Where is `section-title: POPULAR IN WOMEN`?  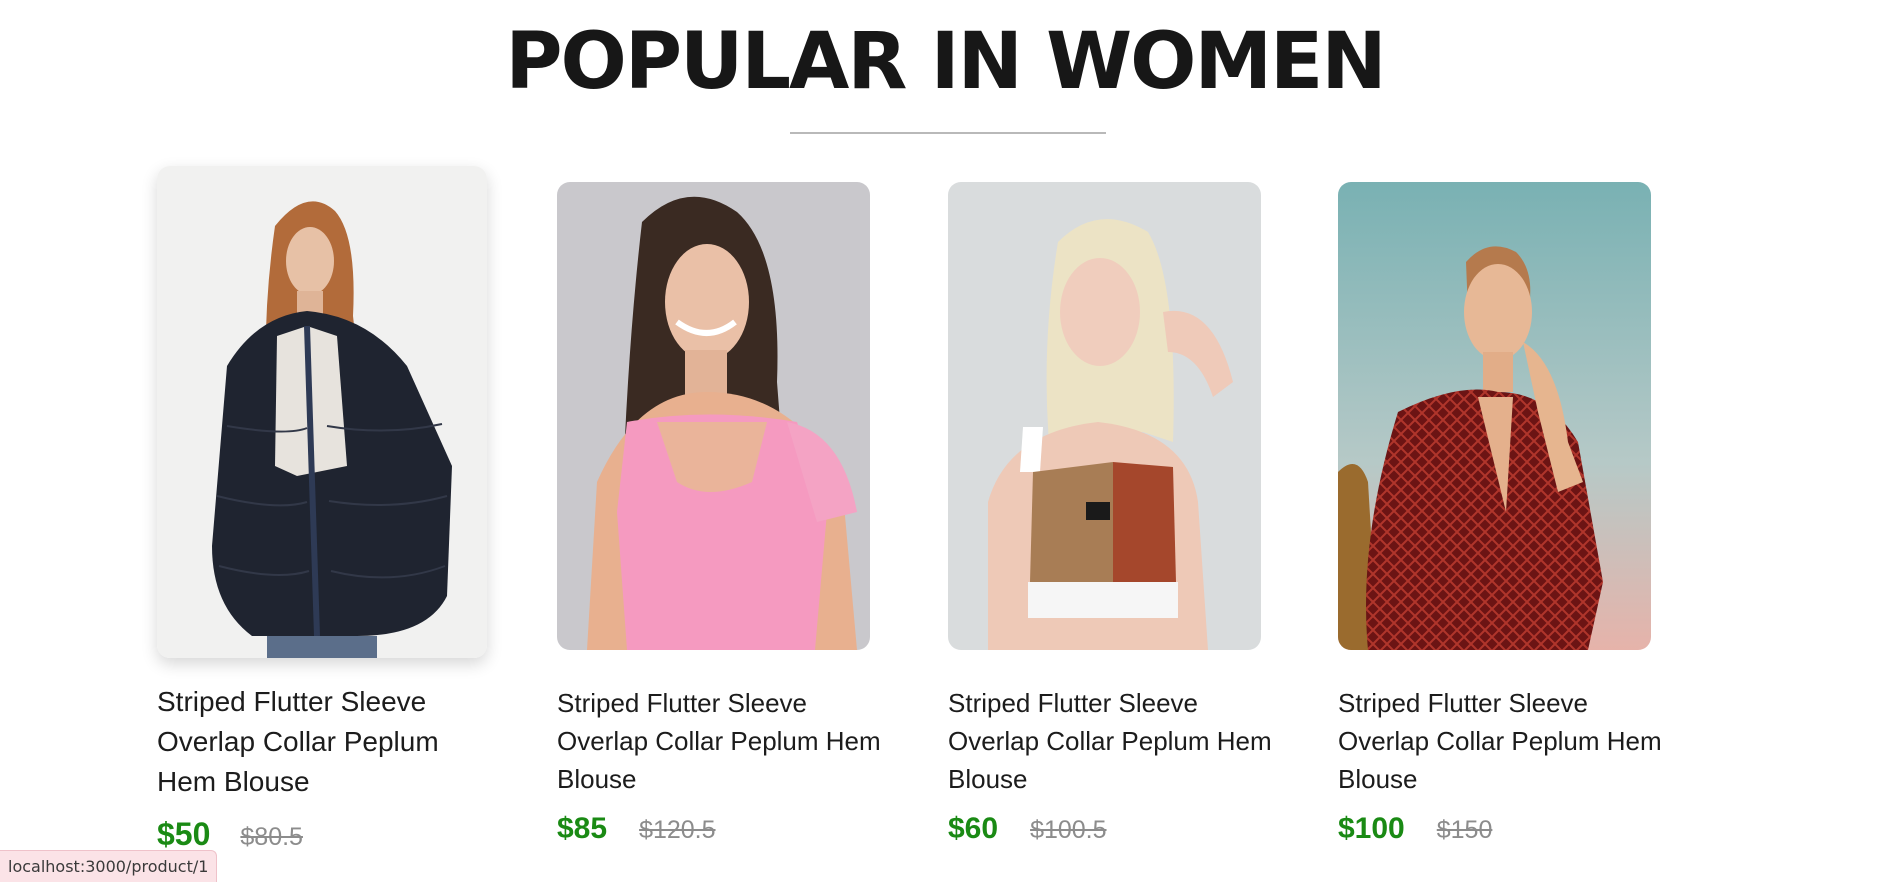
section-title: POPULAR IN WOMEN is located at coordinates (945, 62).